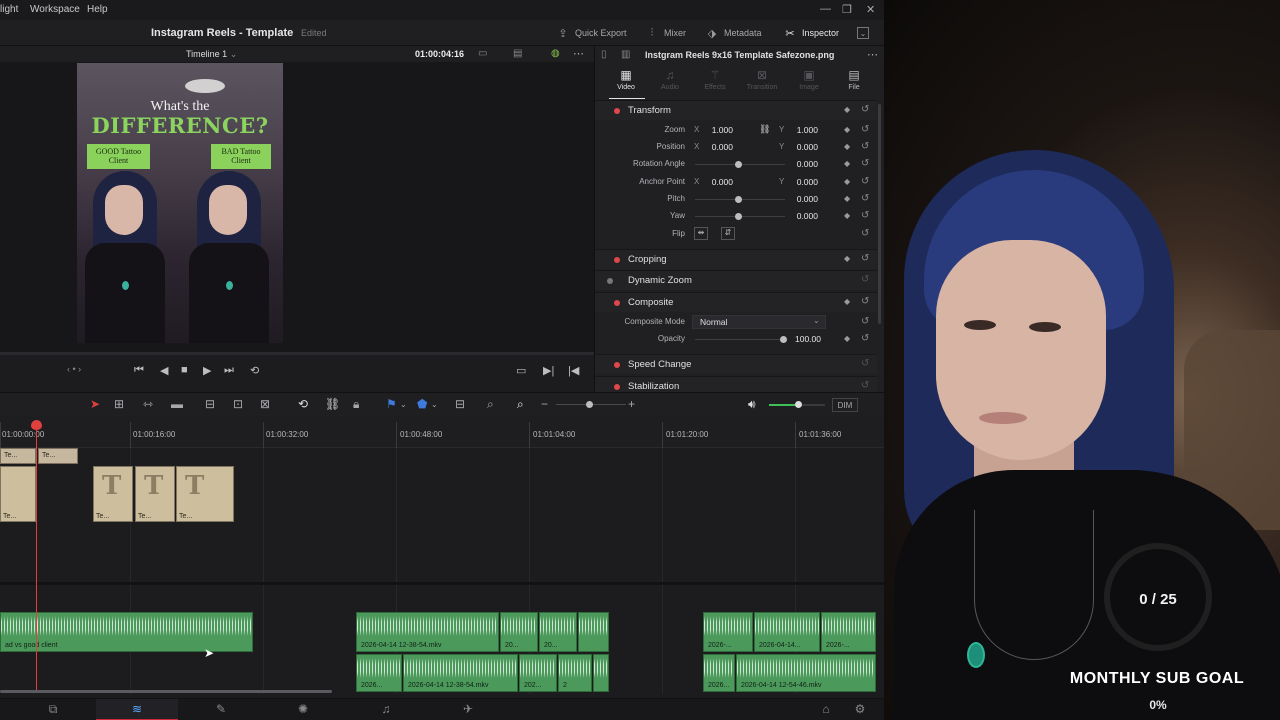 This screenshot has height=720, width=1280. Describe the element at coordinates (442, 583) in the screenshot. I see `track-divider` at that location.